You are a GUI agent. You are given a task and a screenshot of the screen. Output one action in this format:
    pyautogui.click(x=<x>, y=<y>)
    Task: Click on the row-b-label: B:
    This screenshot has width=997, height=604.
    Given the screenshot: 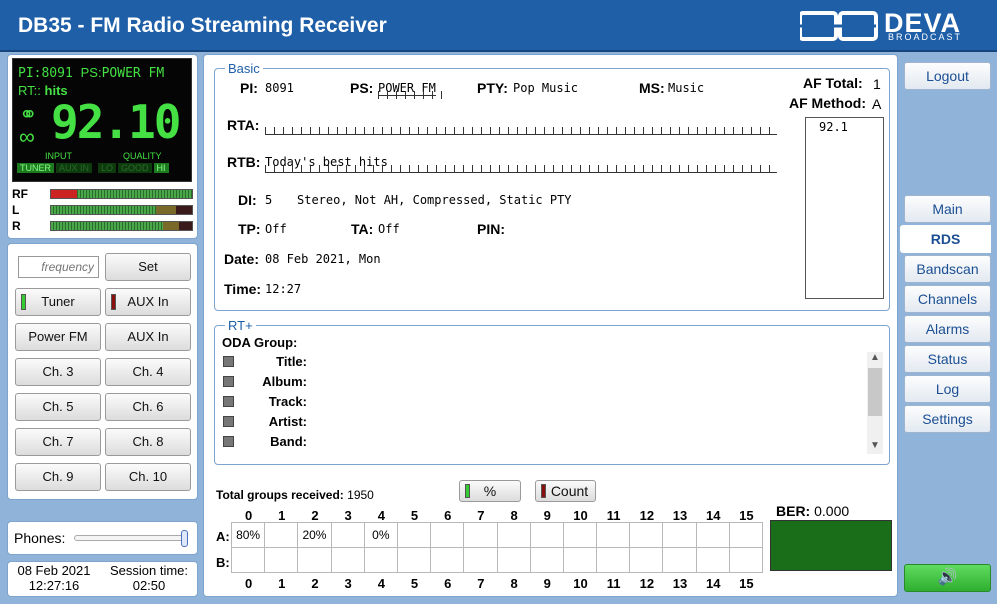 What is the action you would take?
    pyautogui.click(x=223, y=562)
    